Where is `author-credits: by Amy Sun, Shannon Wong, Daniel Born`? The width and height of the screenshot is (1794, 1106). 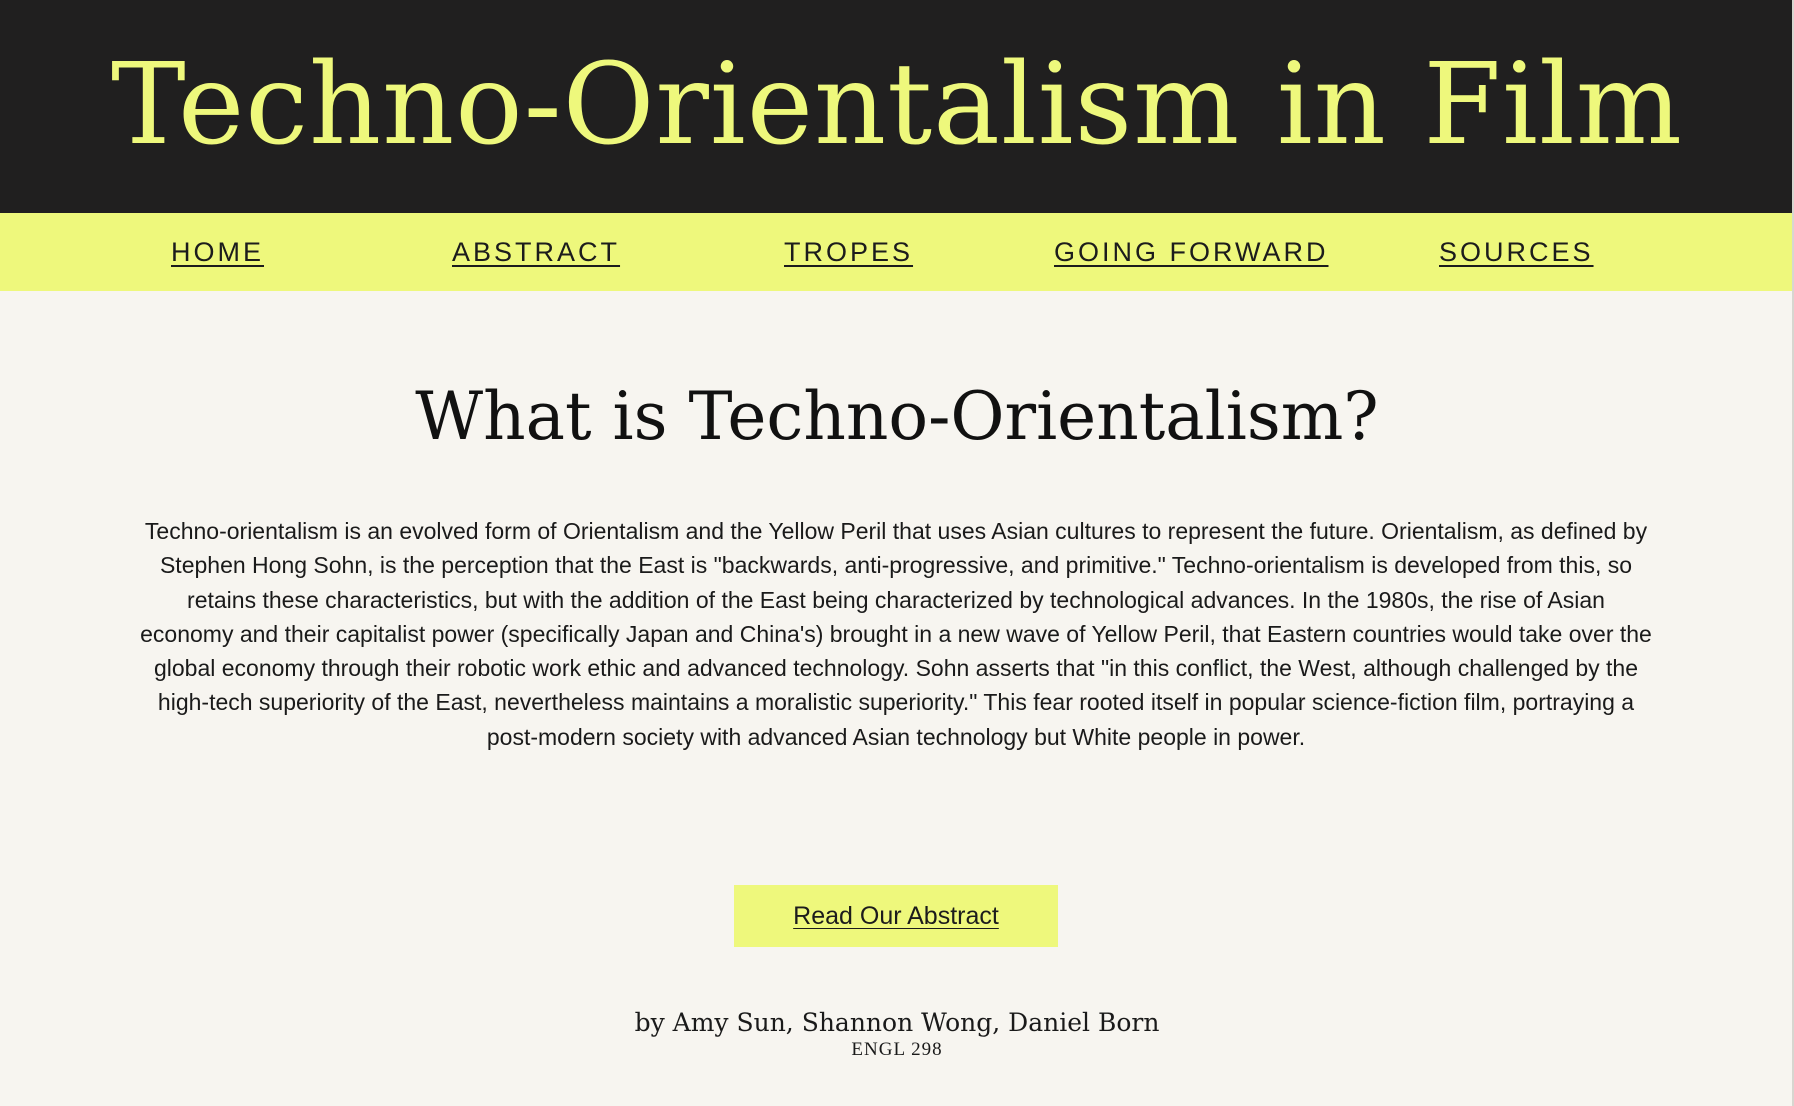
author-credits: by Amy Sun, Shannon Wong, Daniel Born is located at coordinates (897, 1022).